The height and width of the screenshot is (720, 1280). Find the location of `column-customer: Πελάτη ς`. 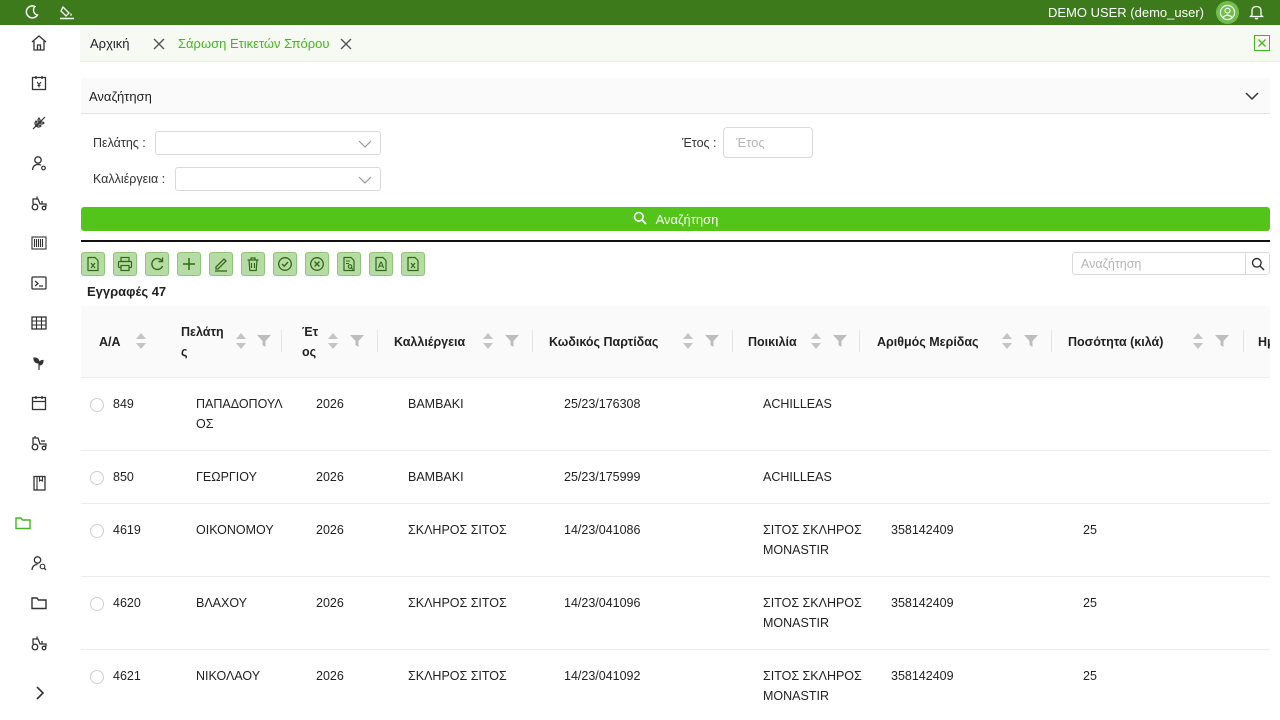

column-customer: Πελάτη ς is located at coordinates (221, 342).